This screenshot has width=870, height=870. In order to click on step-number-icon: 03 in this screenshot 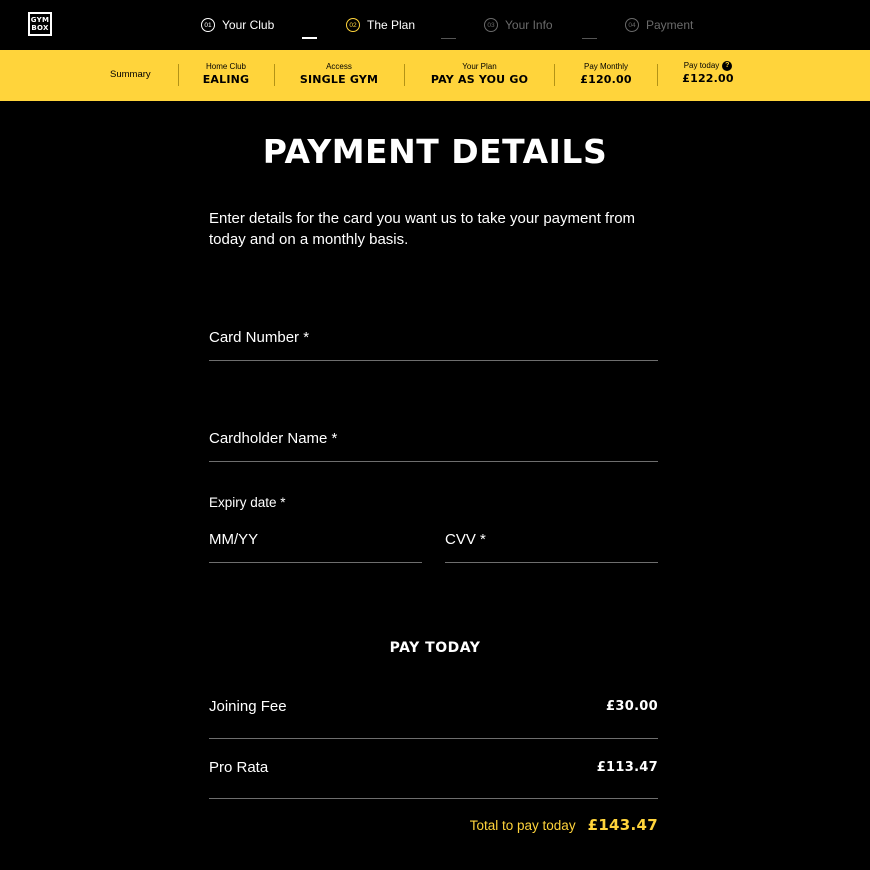, I will do `click(491, 25)`.